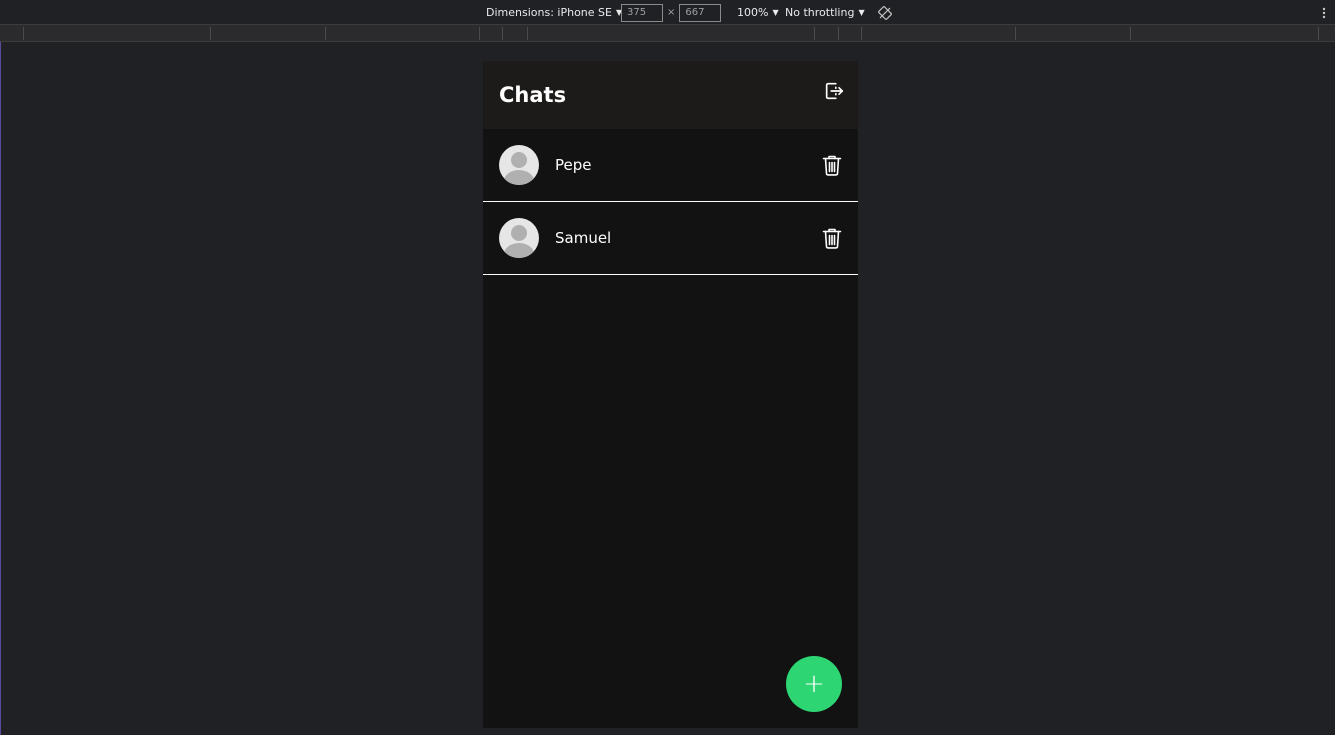  I want to click on device-dimensions-dropdown: Dimensions: iPhone SE ▼, so click(554, 12).